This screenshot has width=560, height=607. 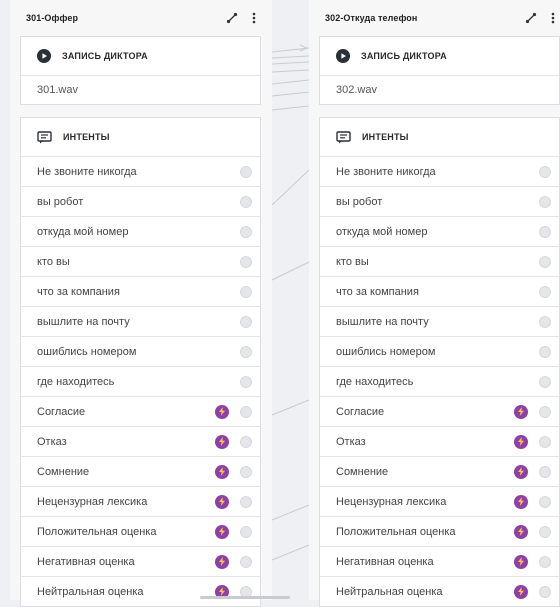 I want to click on audio-file-name: 301.wav, so click(x=140, y=89).